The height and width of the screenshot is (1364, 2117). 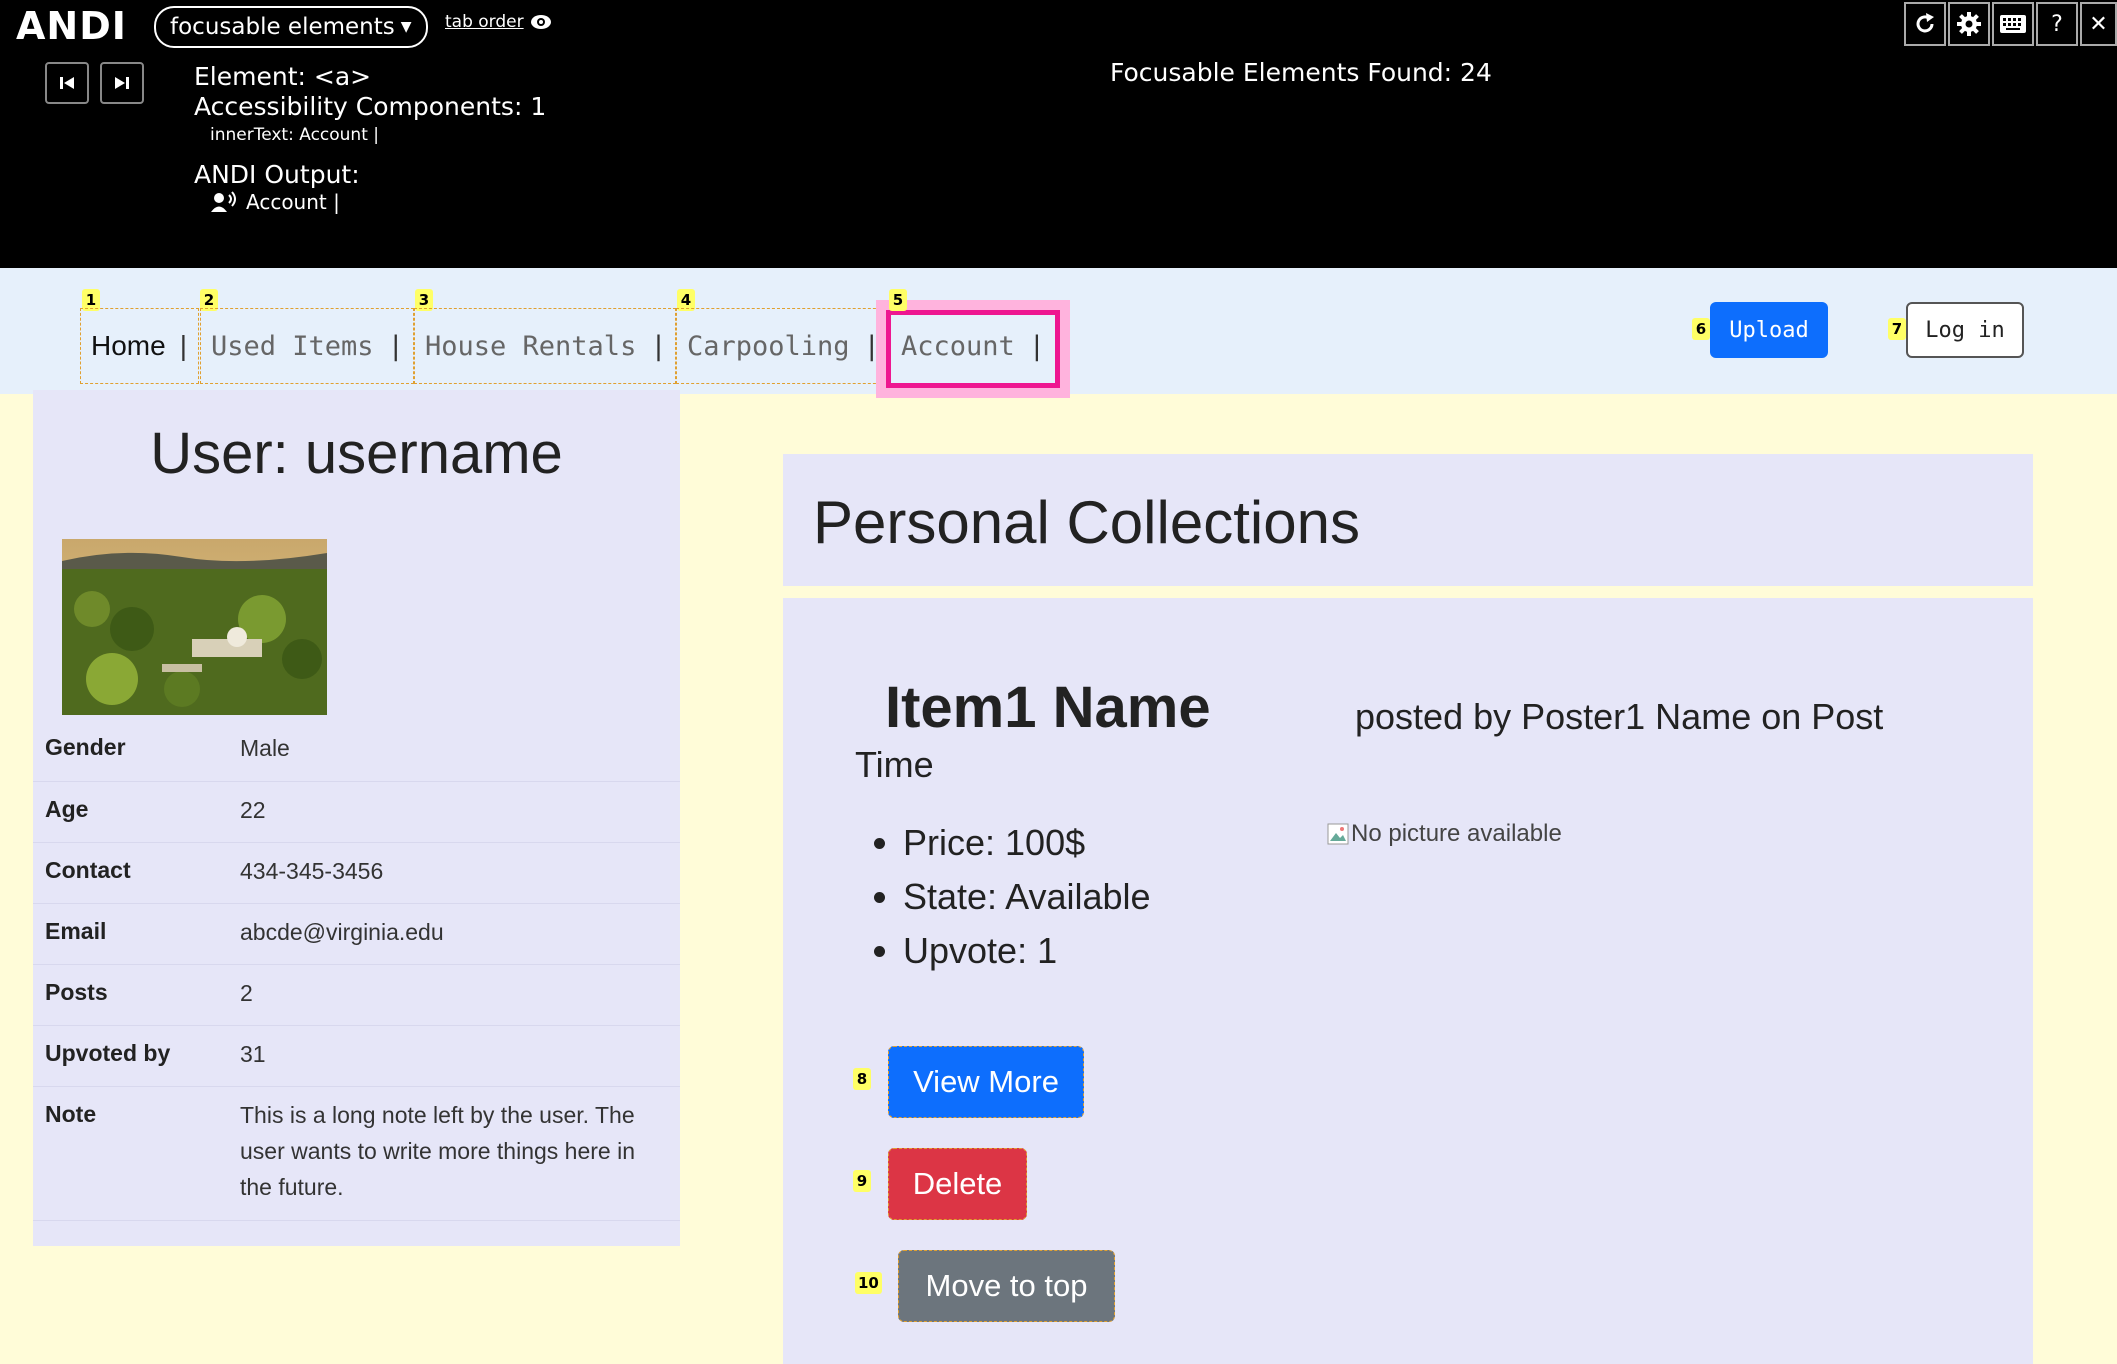 I want to click on row-value: 434-345-3456, so click(x=454, y=873).